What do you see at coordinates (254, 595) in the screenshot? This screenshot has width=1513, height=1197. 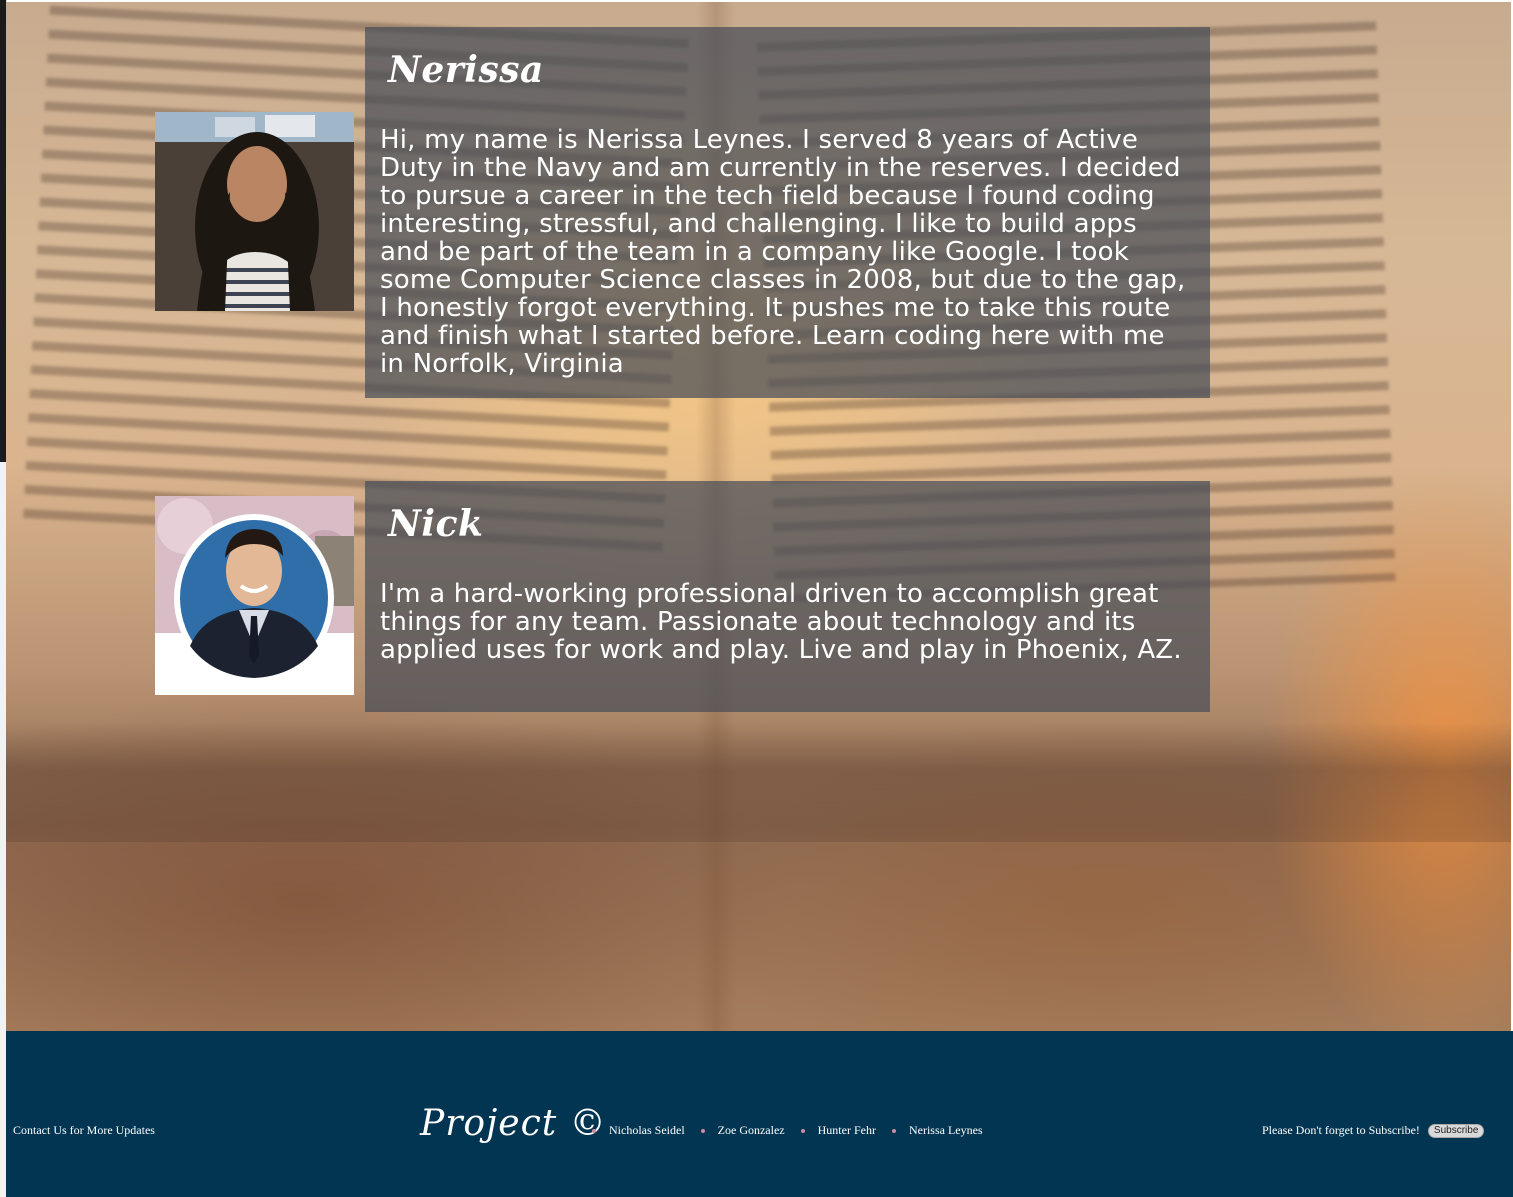 I see `nick-avatar` at bounding box center [254, 595].